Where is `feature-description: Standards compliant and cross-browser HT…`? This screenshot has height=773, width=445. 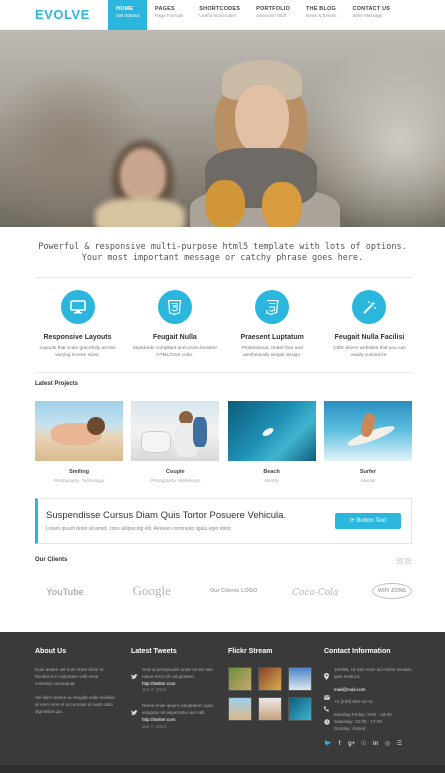 feature-description: Standards compliant and cross-browser HT… is located at coordinates (175, 352).